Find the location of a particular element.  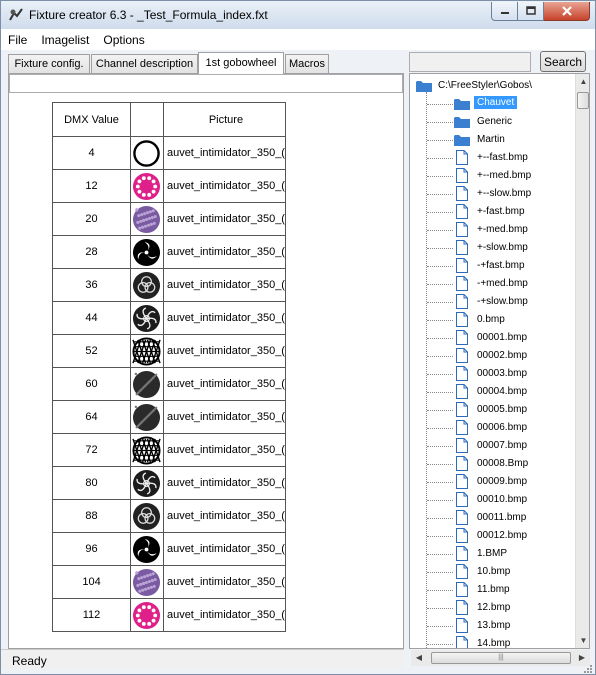

dmx-value-cell: 96 is located at coordinates (91, 549).